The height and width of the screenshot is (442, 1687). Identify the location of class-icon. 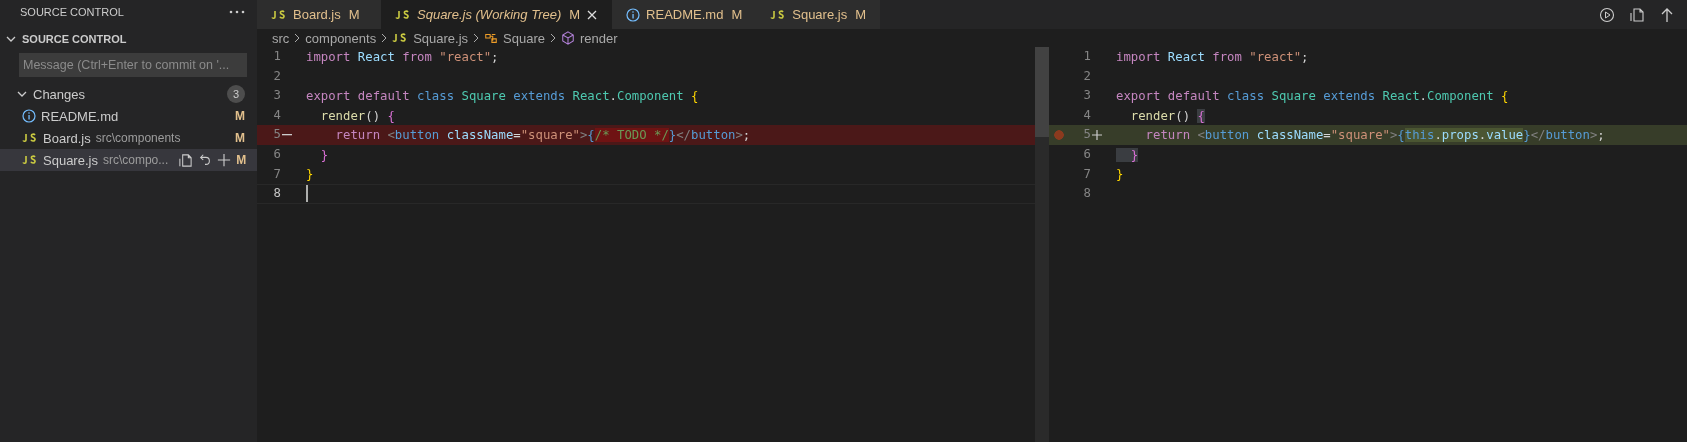
(491, 38).